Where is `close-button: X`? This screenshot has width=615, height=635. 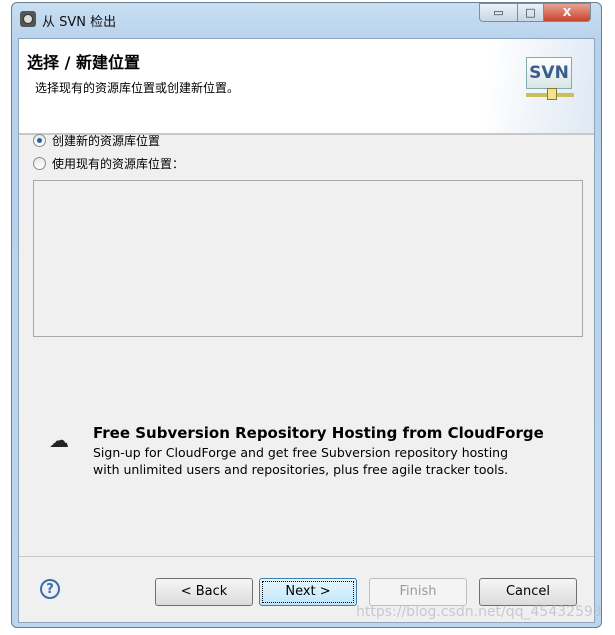
close-button: X is located at coordinates (567, 12).